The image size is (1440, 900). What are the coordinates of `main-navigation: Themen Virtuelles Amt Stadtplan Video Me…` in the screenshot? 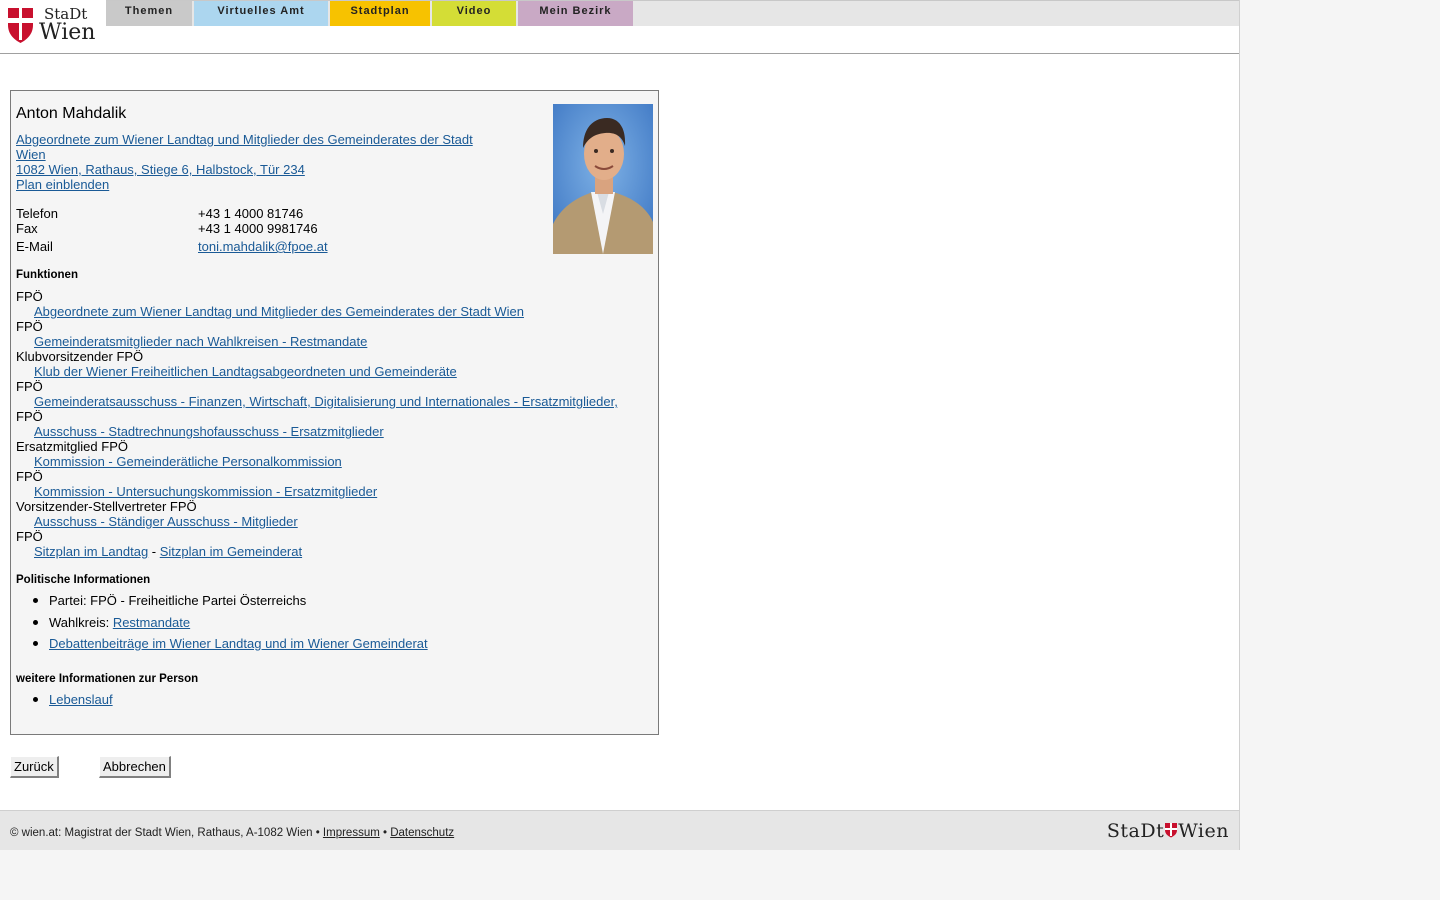 It's located at (672, 13).